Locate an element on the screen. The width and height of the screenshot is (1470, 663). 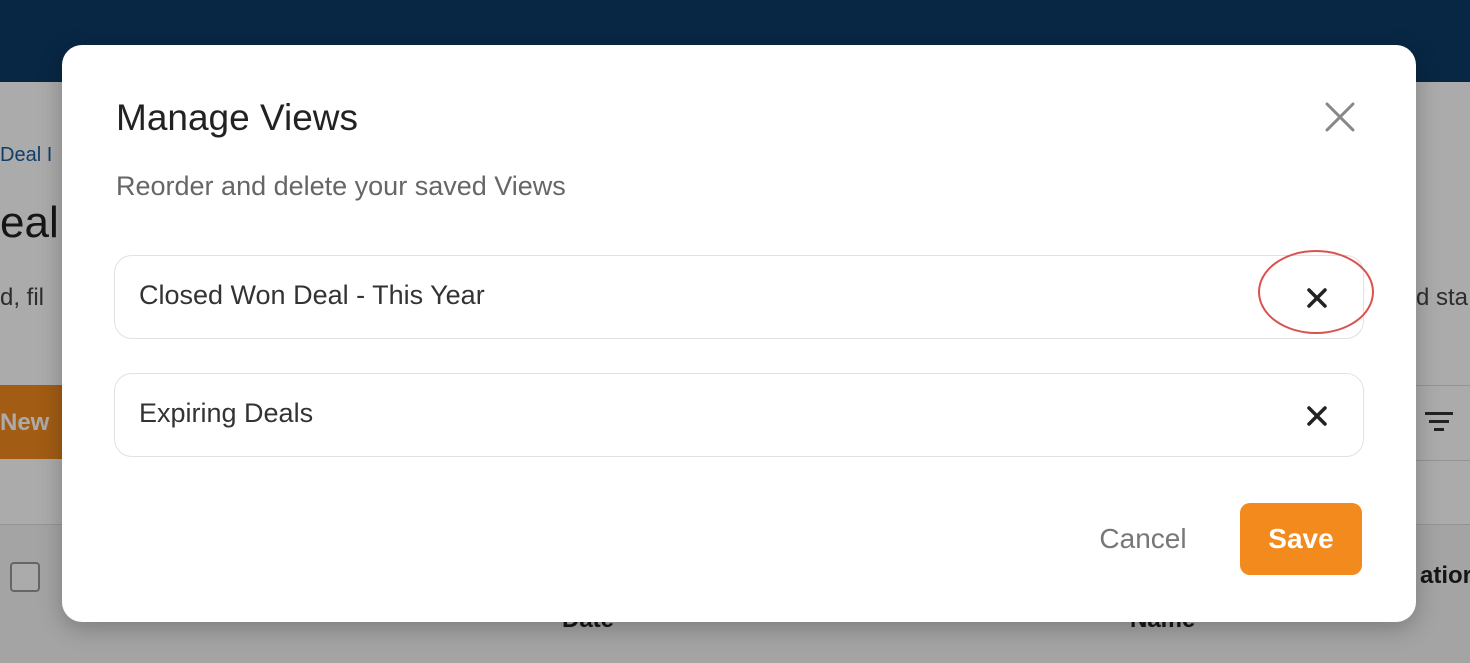
cancel-button: Cancel is located at coordinates (1143, 539).